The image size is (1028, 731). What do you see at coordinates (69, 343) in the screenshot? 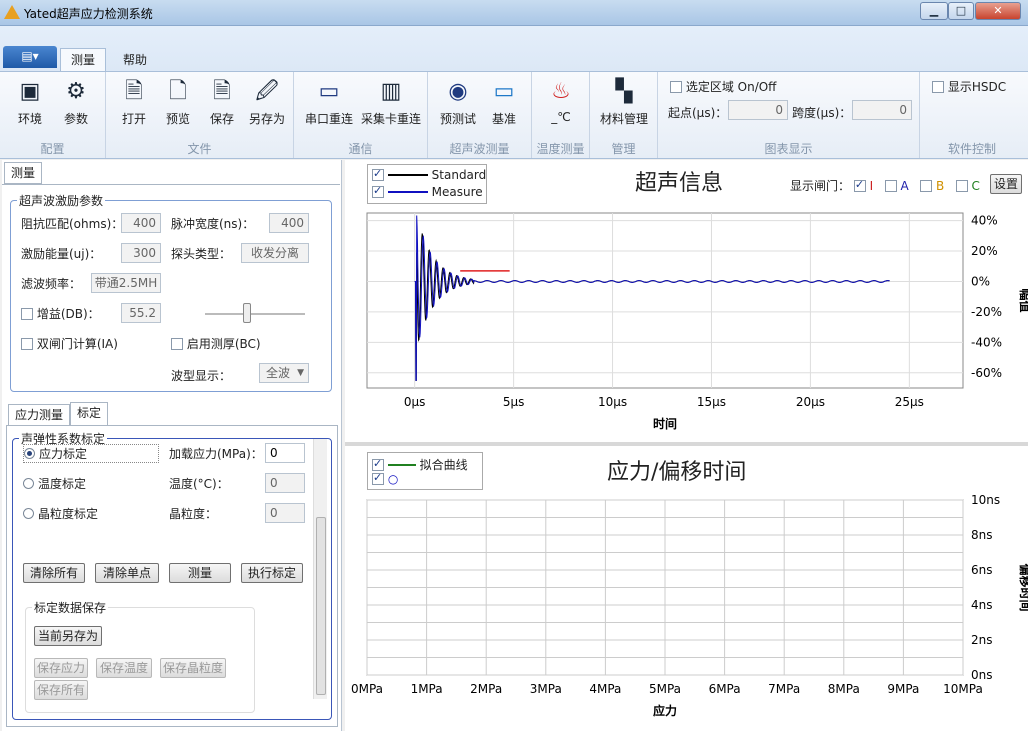
I see `dual-gate-toggle: 双闸门计算(IA)` at bounding box center [69, 343].